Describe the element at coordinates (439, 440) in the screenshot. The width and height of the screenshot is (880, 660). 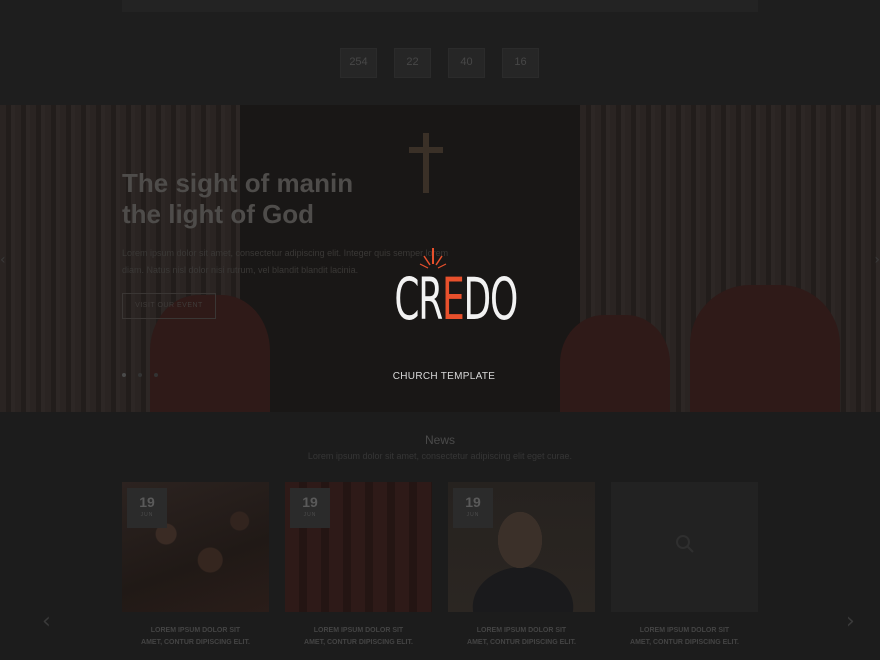
I see `news-title: News` at that location.